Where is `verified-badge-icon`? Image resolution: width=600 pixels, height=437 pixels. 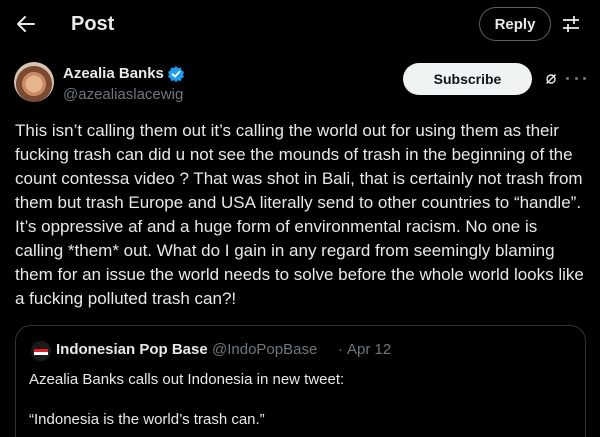
verified-badge-icon is located at coordinates (176, 74).